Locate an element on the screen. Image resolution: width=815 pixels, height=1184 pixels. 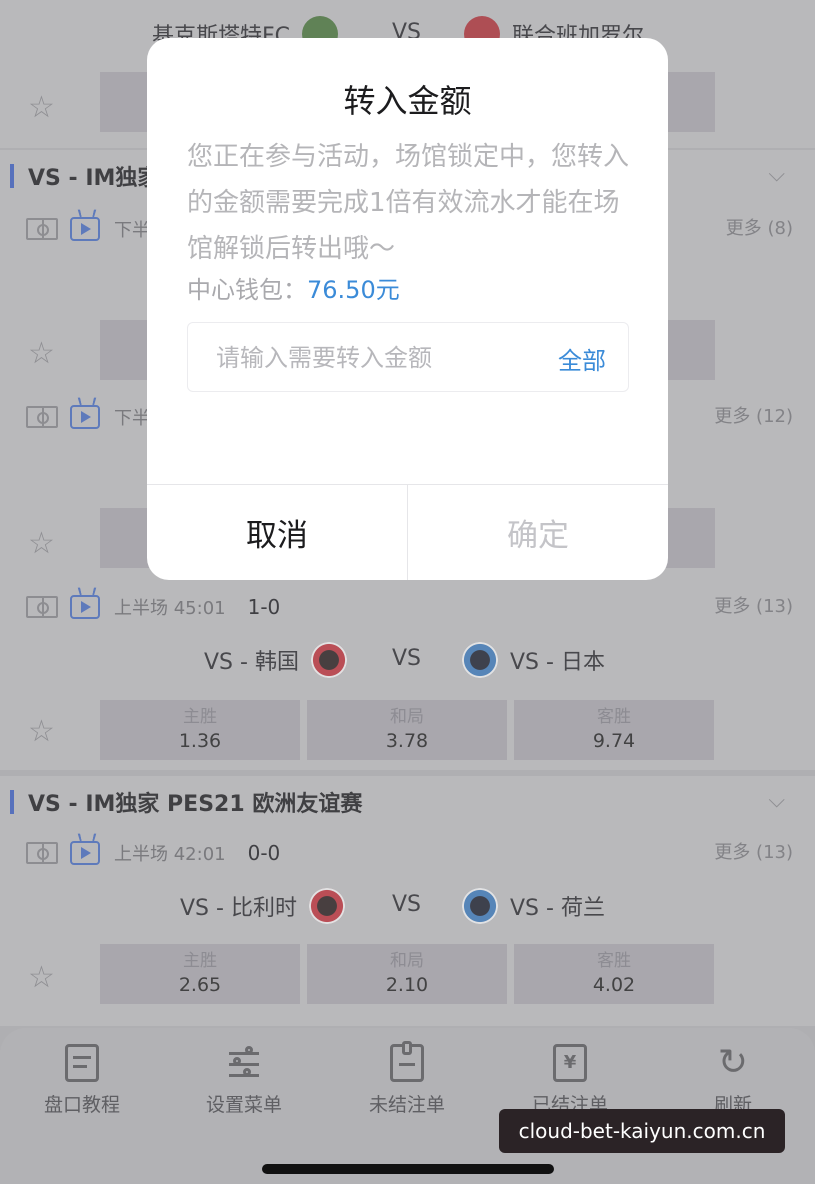
all-amount-button: 全部 is located at coordinates (582, 358).